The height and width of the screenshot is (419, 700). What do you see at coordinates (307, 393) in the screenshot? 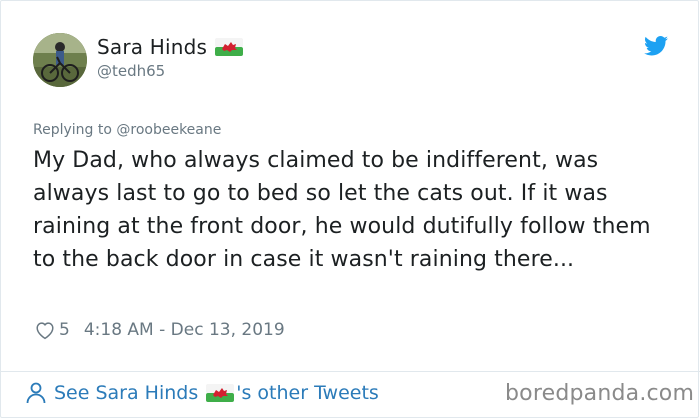
I see `see-other-tweets-suffix: 's other Tweets` at bounding box center [307, 393].